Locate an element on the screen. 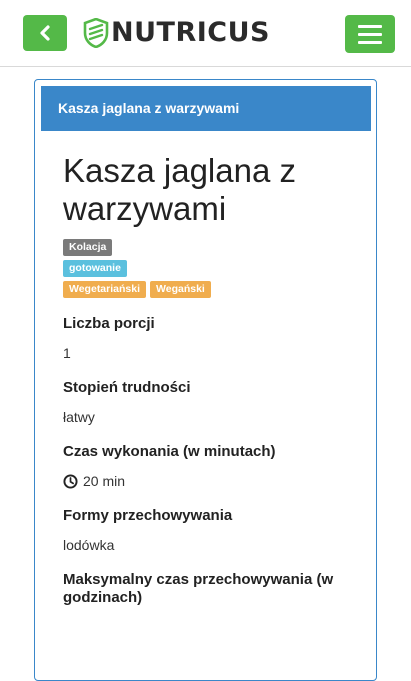 The width and height of the screenshot is (411, 681). difficulty-value: łatwy is located at coordinates (79, 417).